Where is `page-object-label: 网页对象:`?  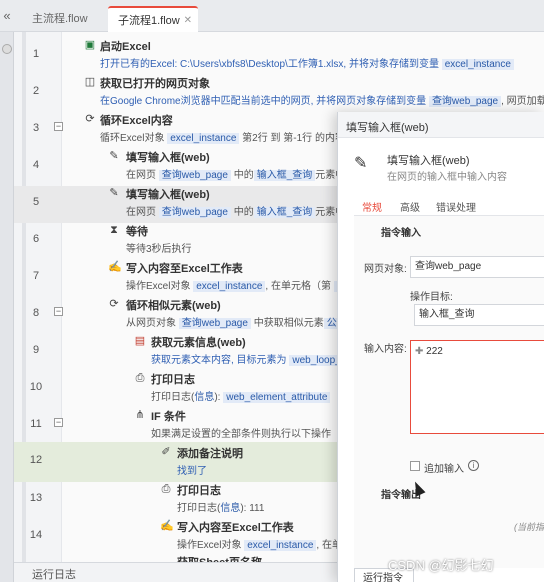
page-object-label: 网页对象: is located at coordinates (385, 269).